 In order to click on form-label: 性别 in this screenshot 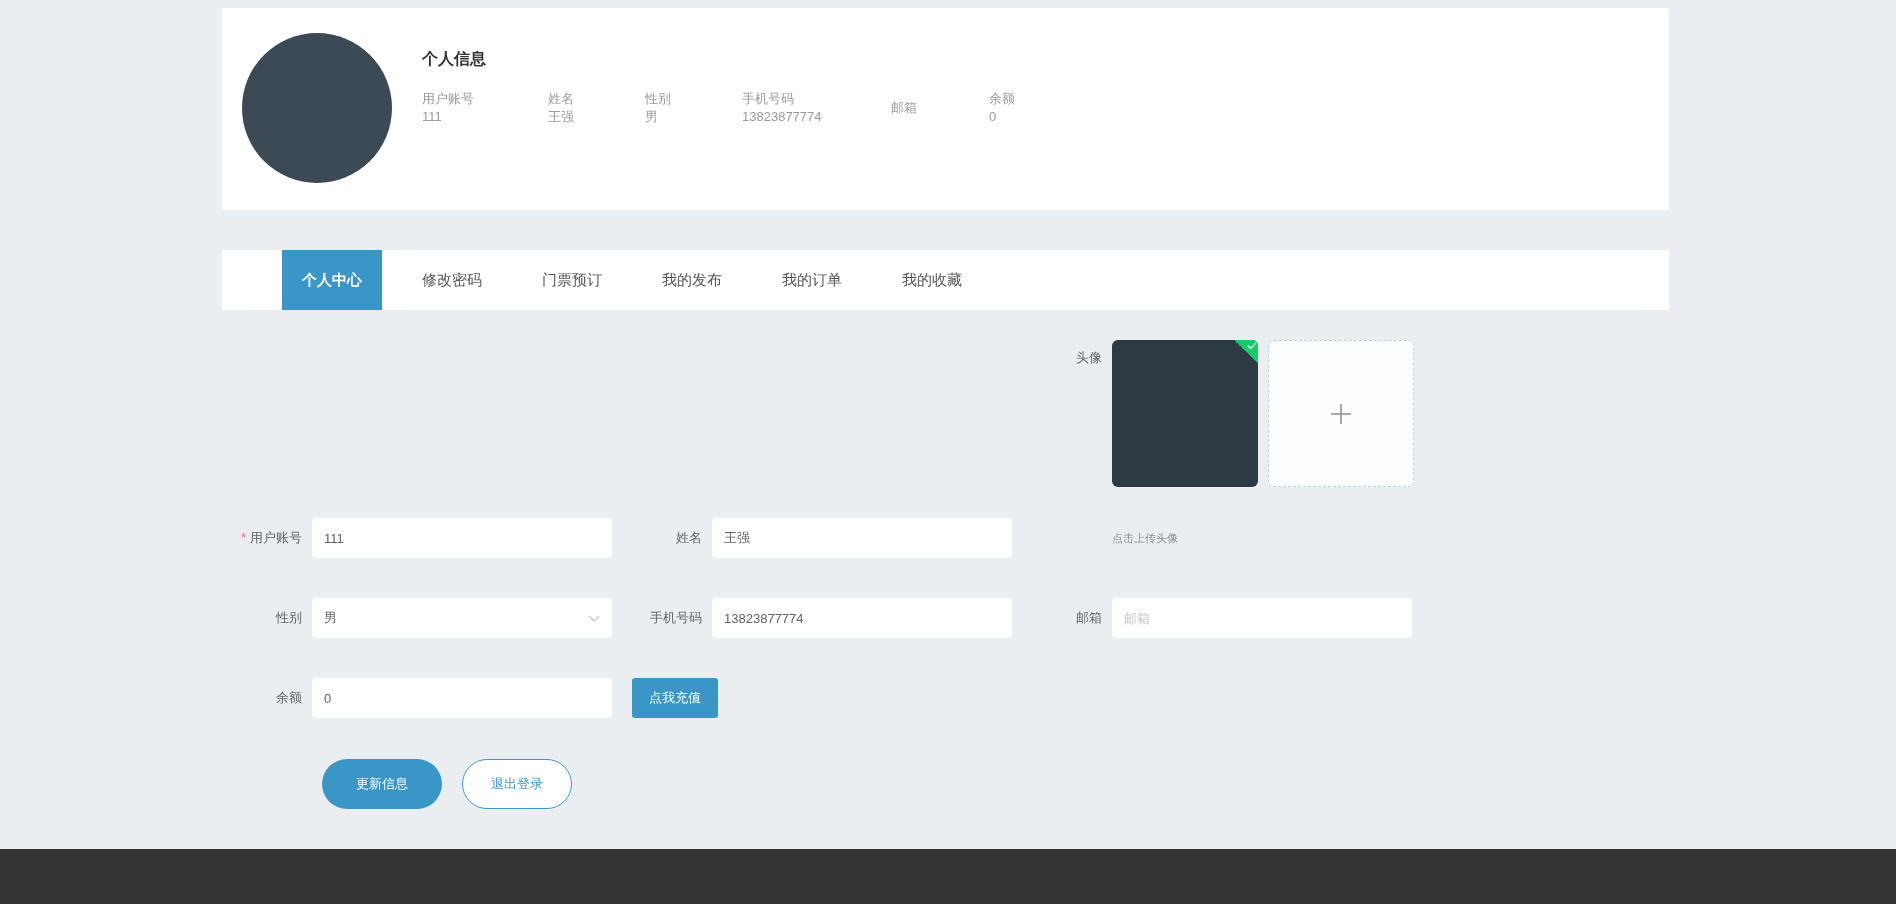, I will do `click(289, 618)`.